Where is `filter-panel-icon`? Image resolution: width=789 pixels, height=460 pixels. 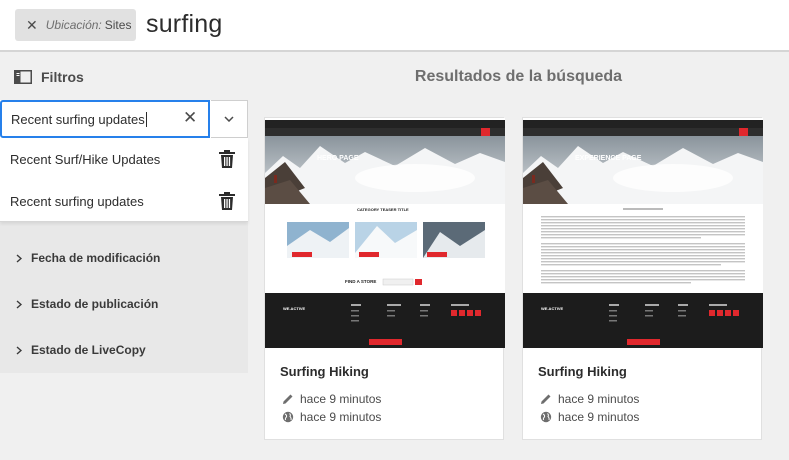 filter-panel-icon is located at coordinates (23, 77).